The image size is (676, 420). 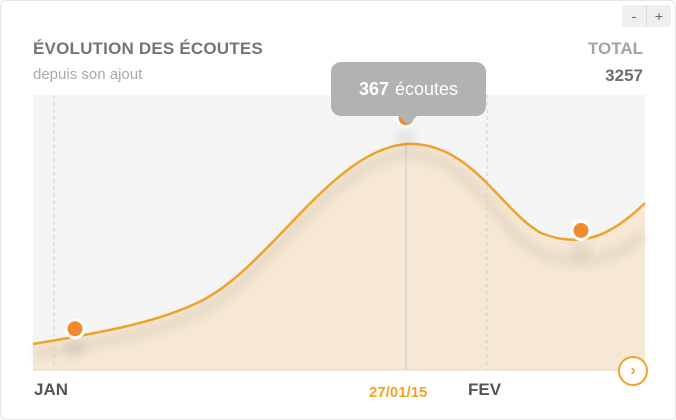 I want to click on tooltip-value: 367, so click(x=373, y=88).